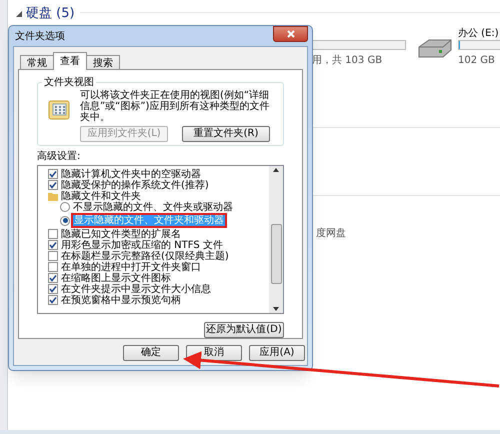 The height and width of the screenshot is (434, 500). I want to click on dialog-button: 确定, so click(151, 353).